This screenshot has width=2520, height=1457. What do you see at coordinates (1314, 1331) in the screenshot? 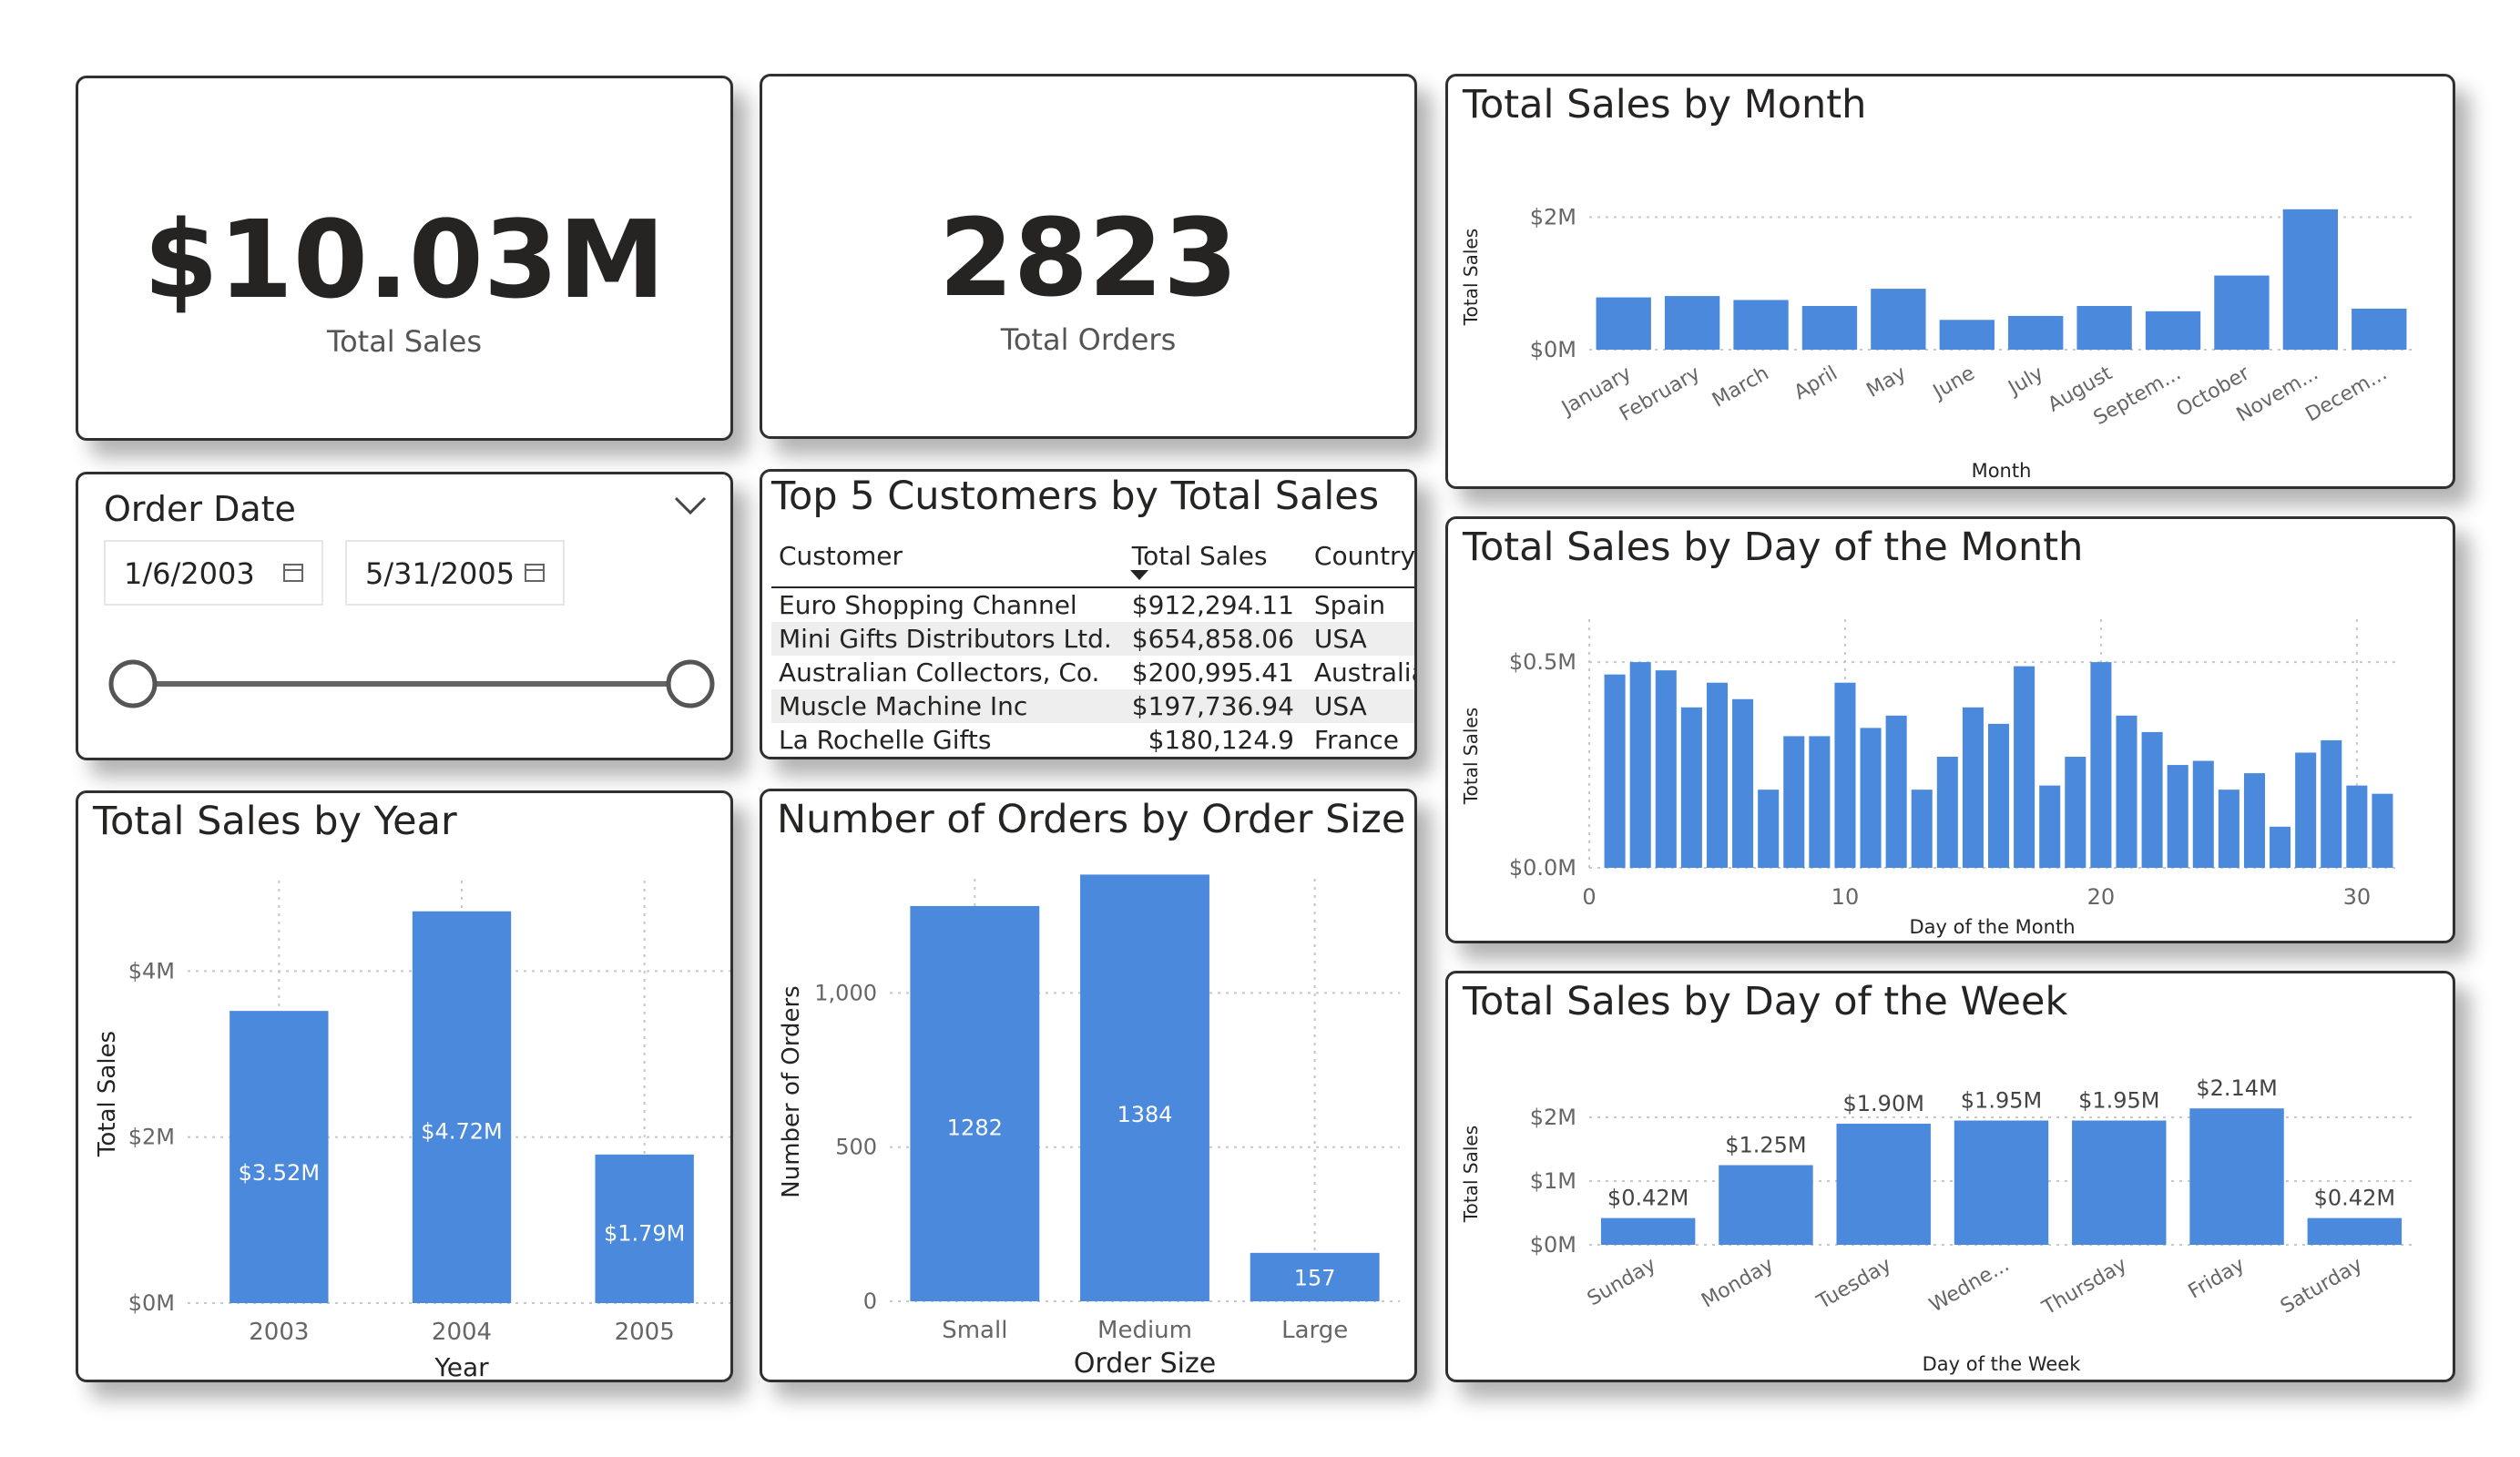
I see `x-tick-label: Large` at bounding box center [1314, 1331].